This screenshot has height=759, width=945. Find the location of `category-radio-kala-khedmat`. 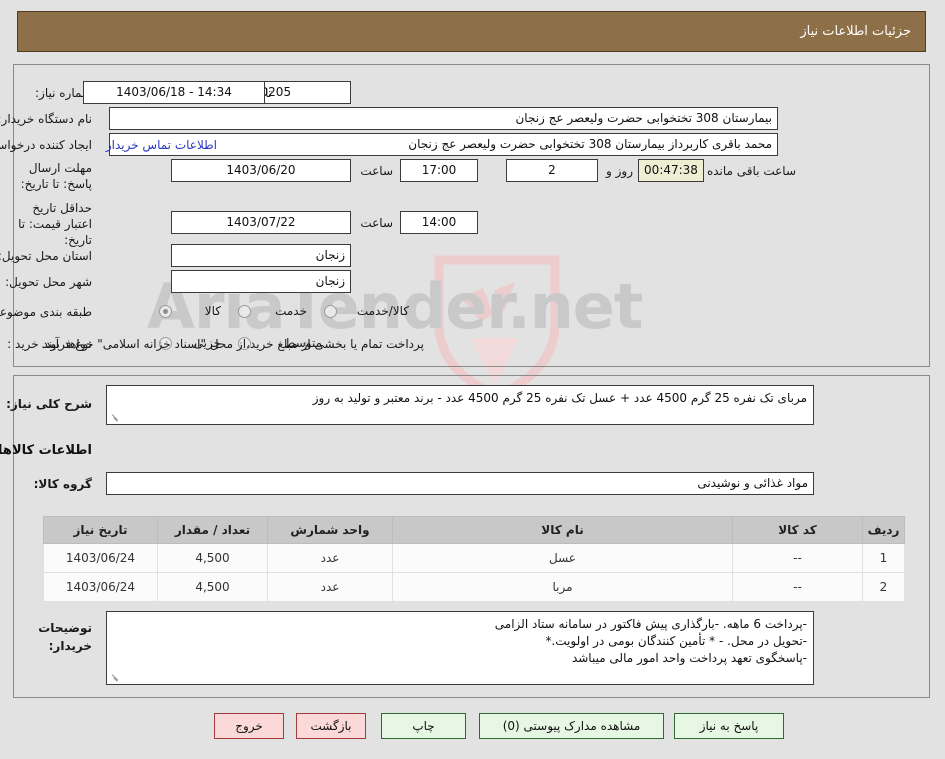

category-radio-kala-khedmat is located at coordinates (331, 311).